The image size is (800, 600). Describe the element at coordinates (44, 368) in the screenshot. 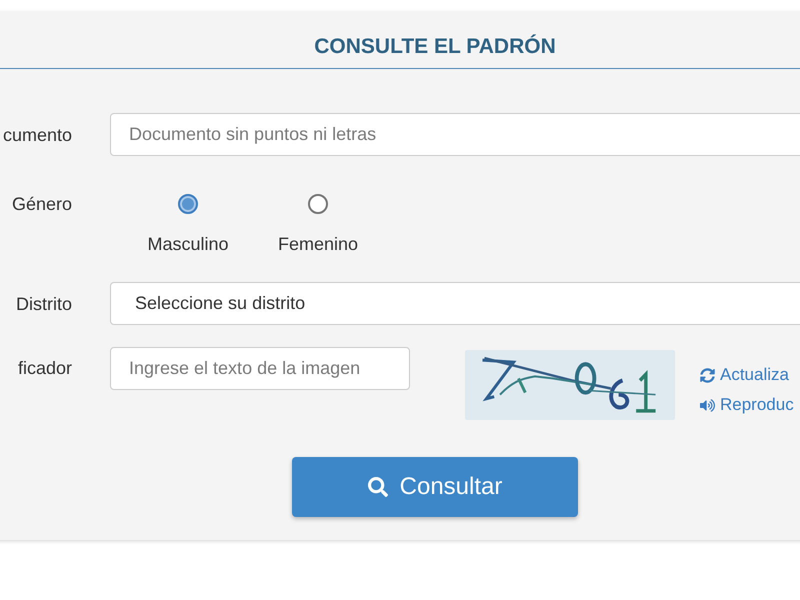

I see `field-label: ficador` at that location.